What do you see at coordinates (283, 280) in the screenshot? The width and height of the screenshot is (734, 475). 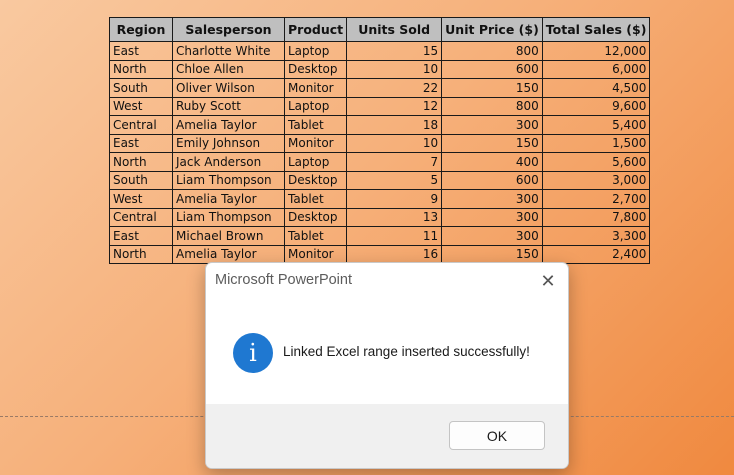 I see `dialog-title: Microsoft PowerPoint` at bounding box center [283, 280].